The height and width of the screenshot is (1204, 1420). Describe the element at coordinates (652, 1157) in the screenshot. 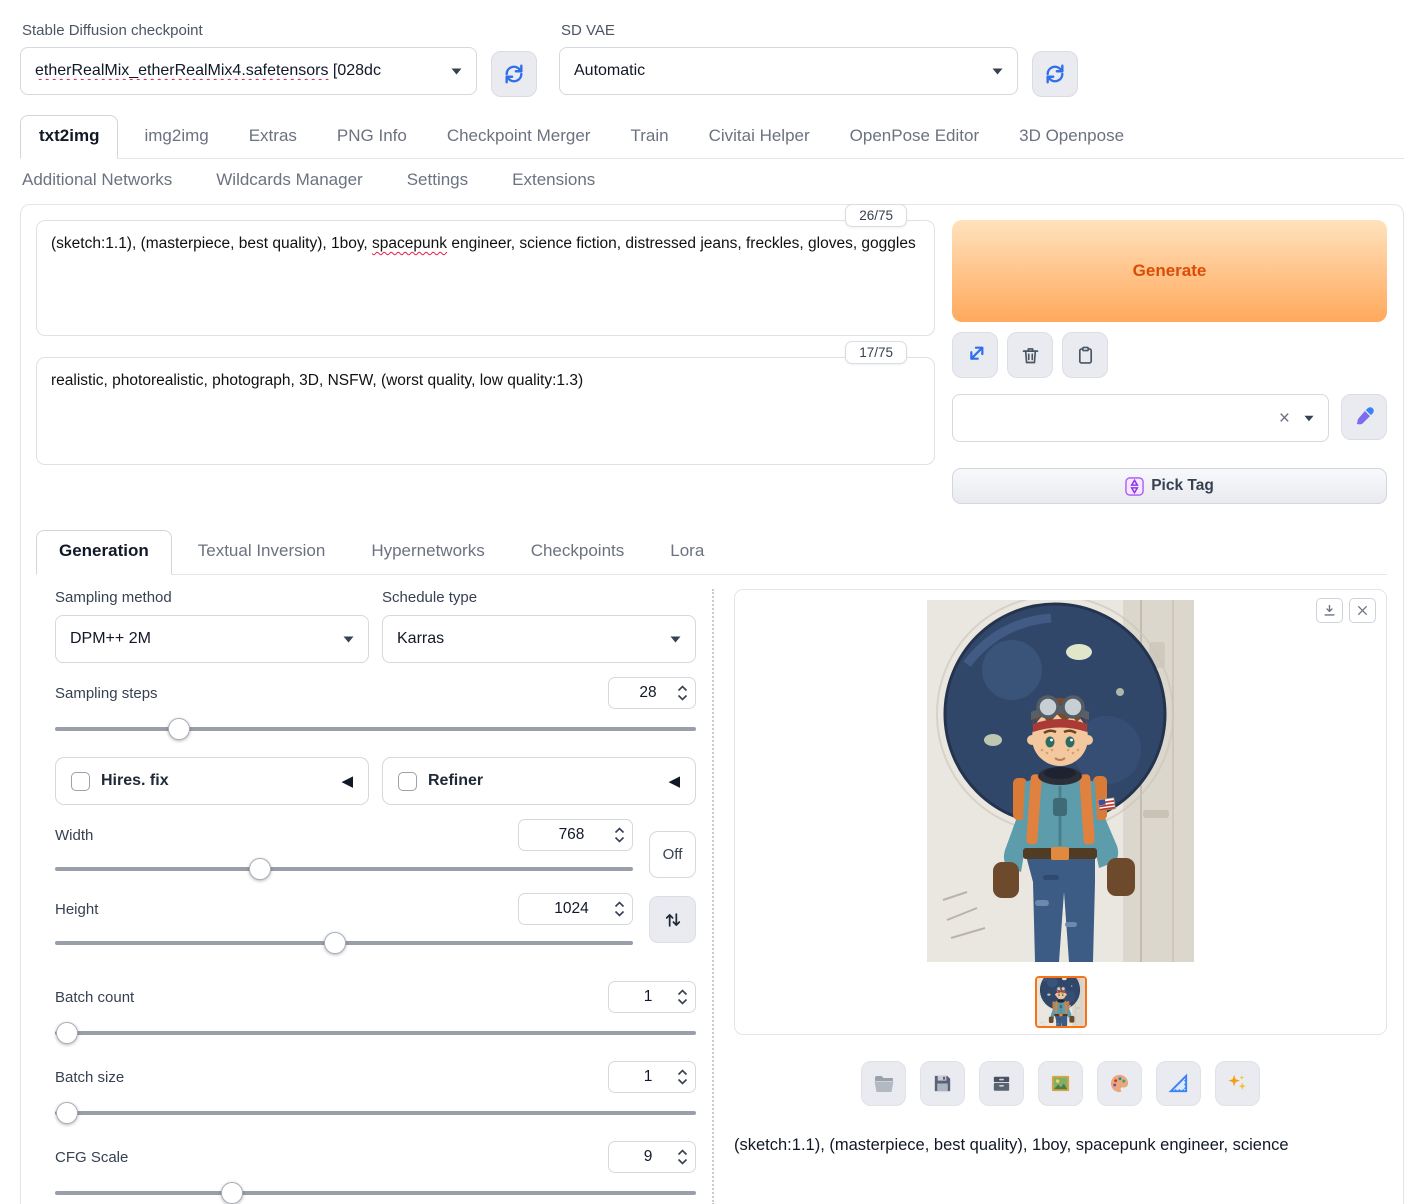

I see `cfg-scale-input: 9` at that location.